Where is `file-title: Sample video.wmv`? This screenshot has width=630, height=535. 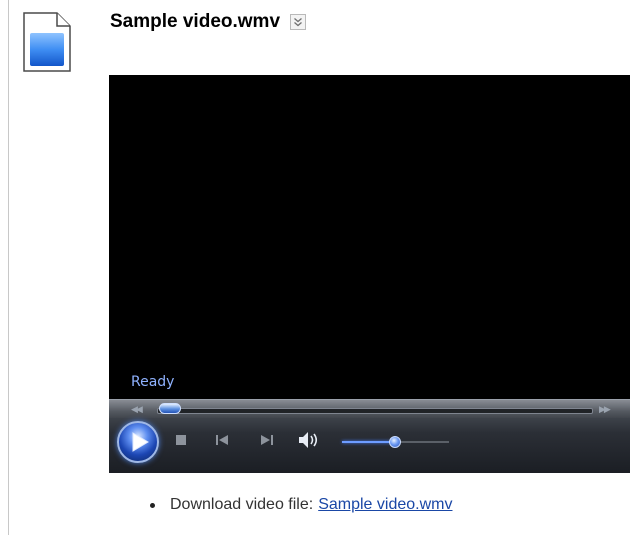 file-title: Sample video.wmv is located at coordinates (195, 21).